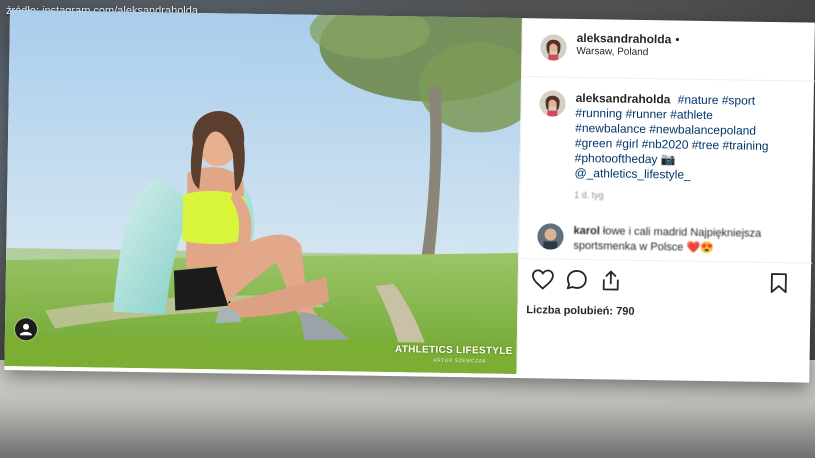 Image resolution: width=815 pixels, height=458 pixels. I want to click on caption-avatar, so click(552, 103).